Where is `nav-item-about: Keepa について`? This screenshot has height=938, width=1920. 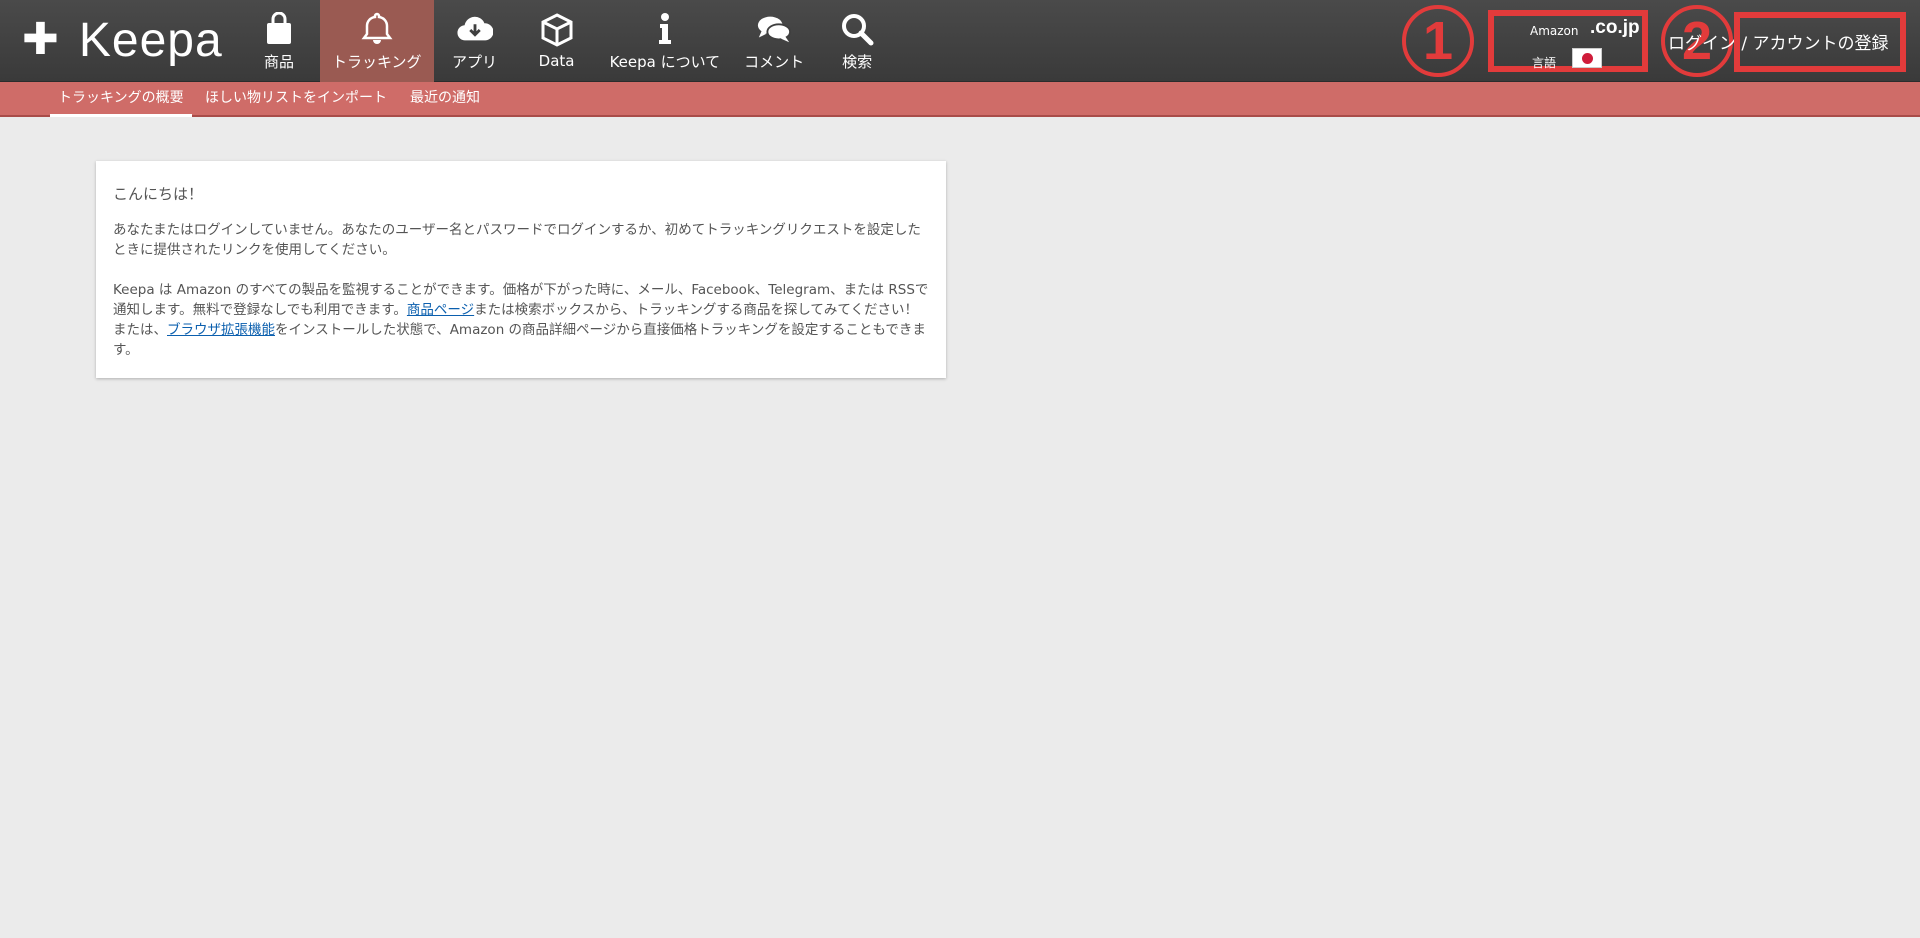 nav-item-about: Keepa について is located at coordinates (665, 41).